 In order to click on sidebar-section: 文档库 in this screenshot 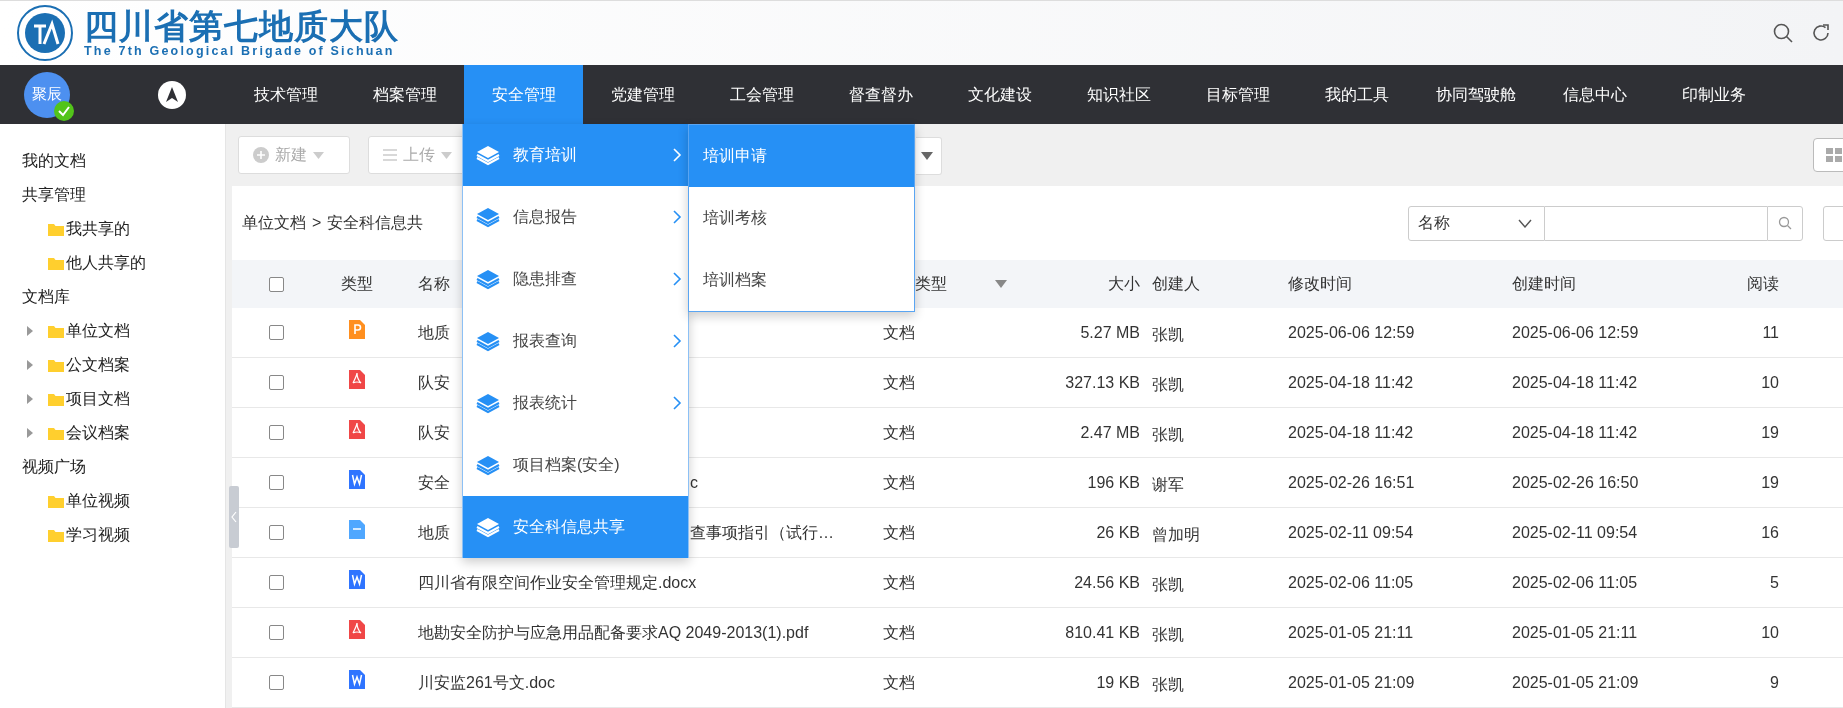, I will do `click(46, 297)`.